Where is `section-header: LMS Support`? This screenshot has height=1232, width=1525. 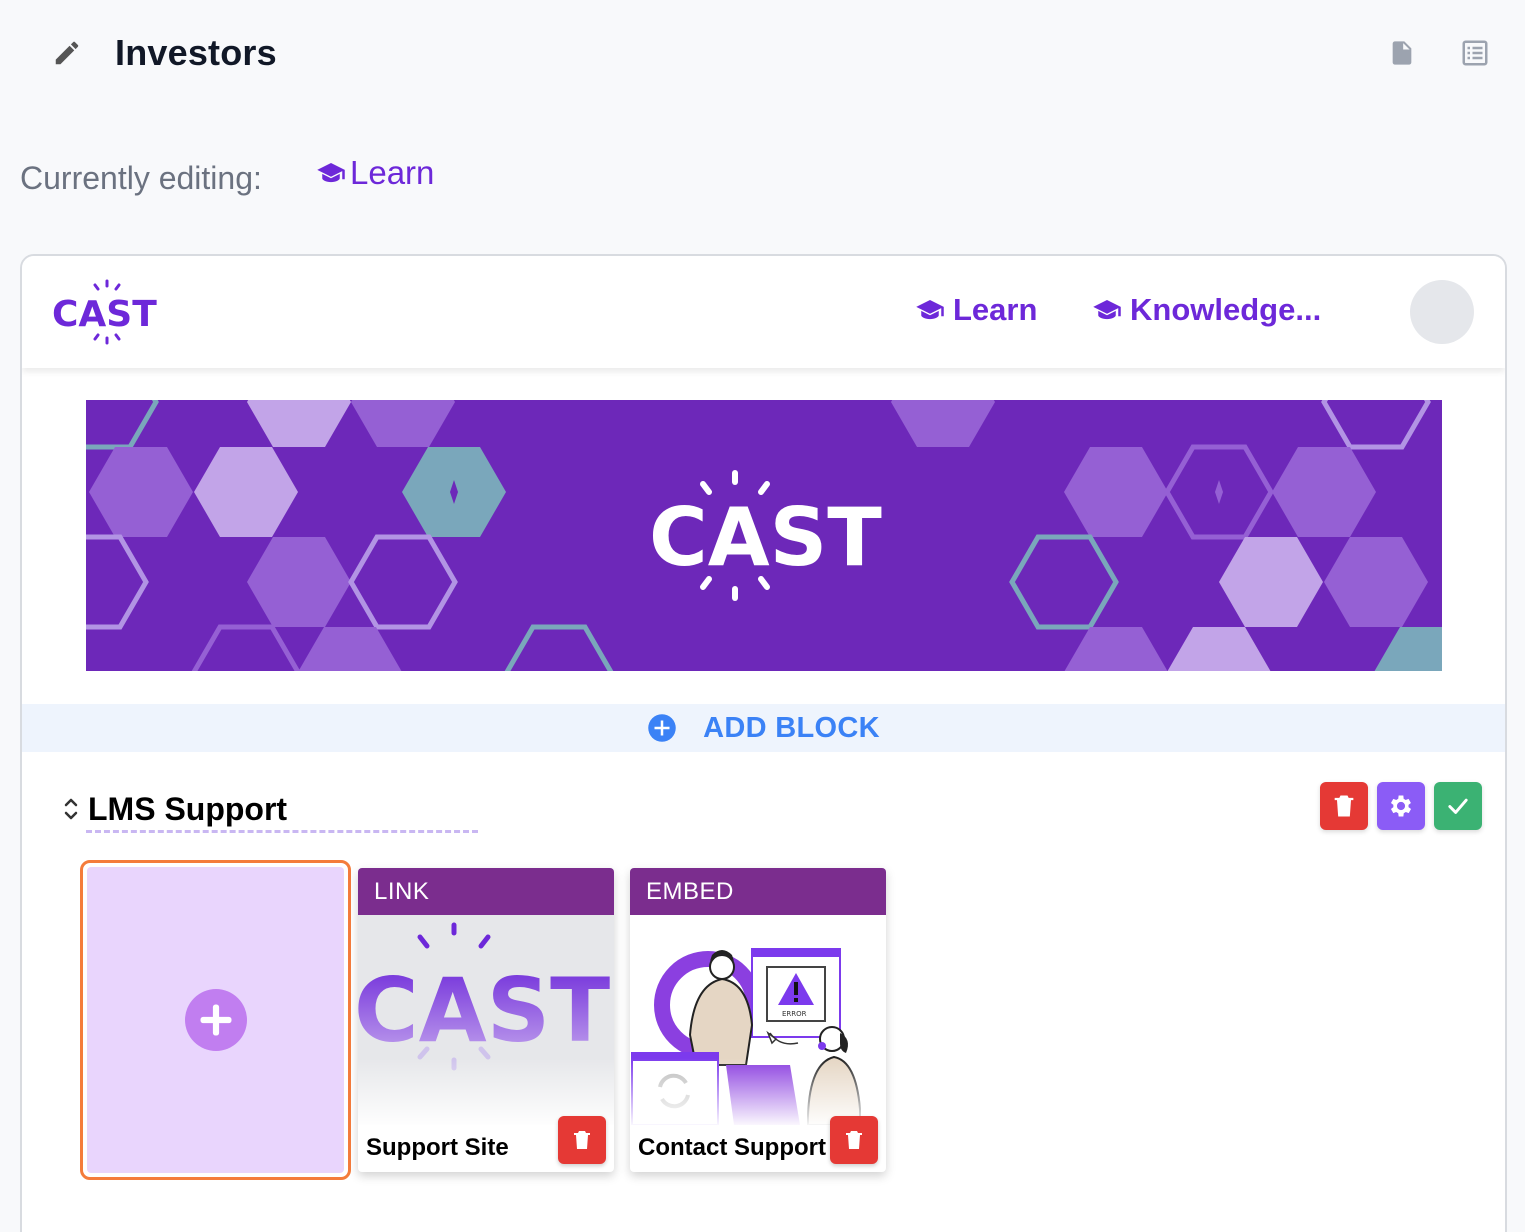
section-header: LMS Support is located at coordinates (174, 809).